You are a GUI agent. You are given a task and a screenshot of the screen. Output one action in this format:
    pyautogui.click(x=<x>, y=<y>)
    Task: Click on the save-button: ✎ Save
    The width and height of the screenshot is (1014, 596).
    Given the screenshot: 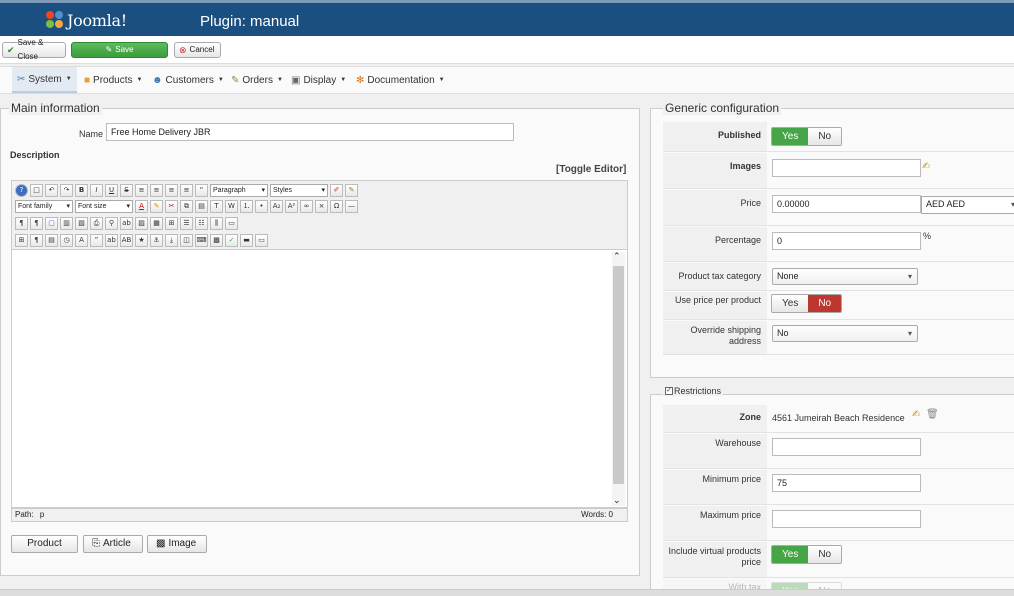 What is the action you would take?
    pyautogui.click(x=119, y=50)
    